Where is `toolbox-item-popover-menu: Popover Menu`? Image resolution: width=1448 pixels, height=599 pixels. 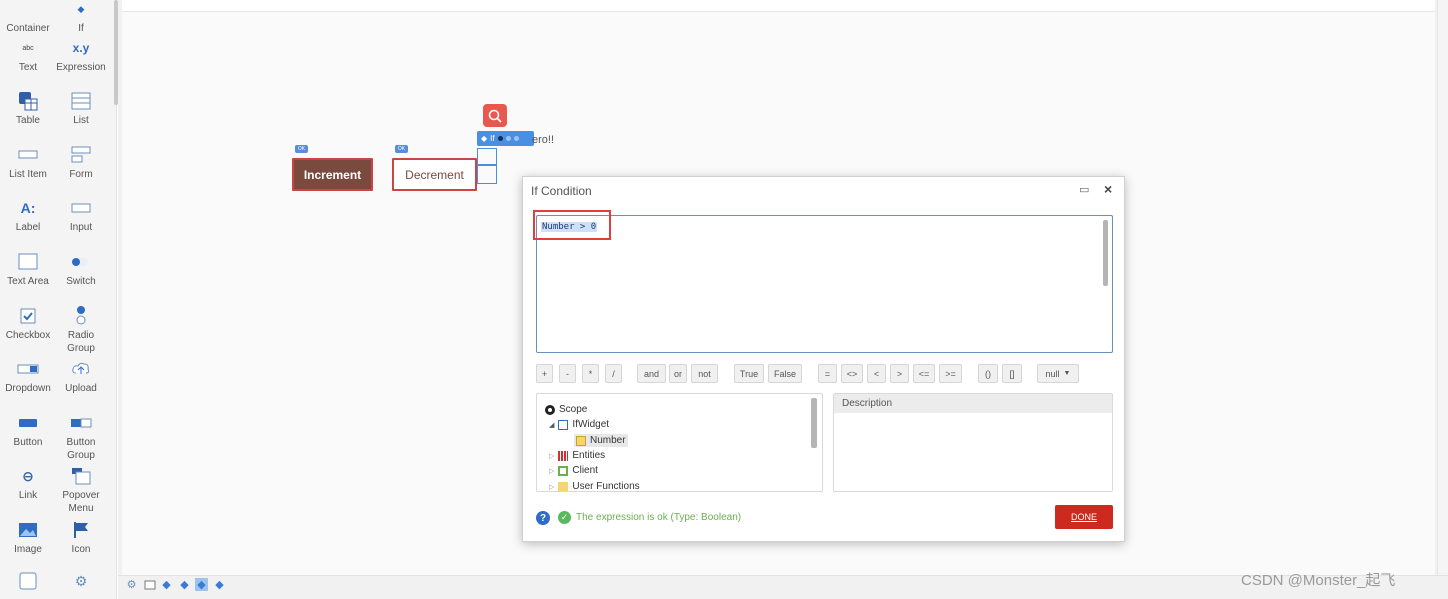 toolbox-item-popover-menu: Popover Menu is located at coordinates (81, 490).